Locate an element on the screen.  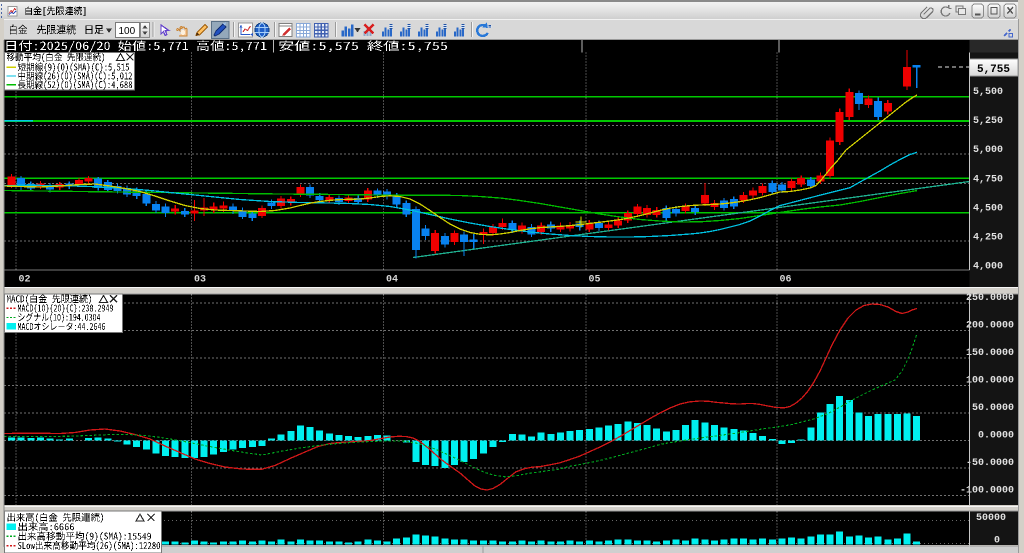
svg-text: 06 is located at coordinates (786, 280).